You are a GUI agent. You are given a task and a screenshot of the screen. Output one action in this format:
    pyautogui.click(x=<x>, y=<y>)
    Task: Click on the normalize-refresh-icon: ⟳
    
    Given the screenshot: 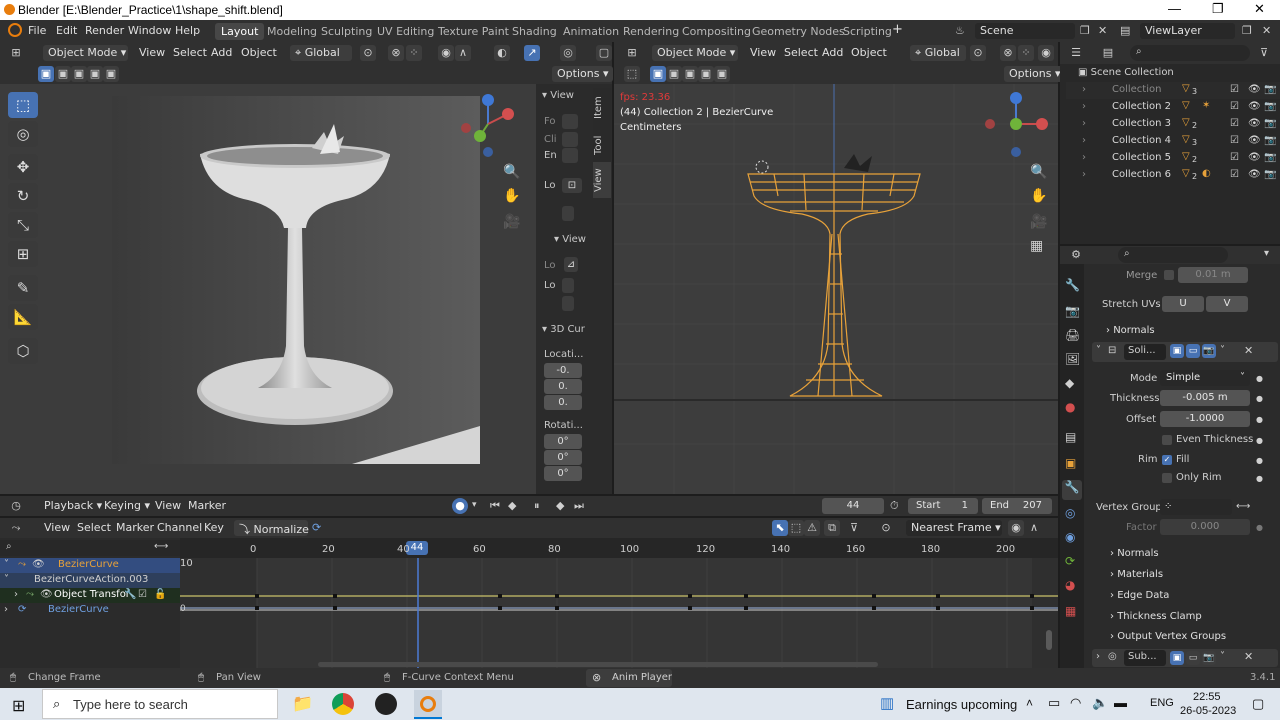 What is the action you would take?
    pyautogui.click(x=316, y=527)
    